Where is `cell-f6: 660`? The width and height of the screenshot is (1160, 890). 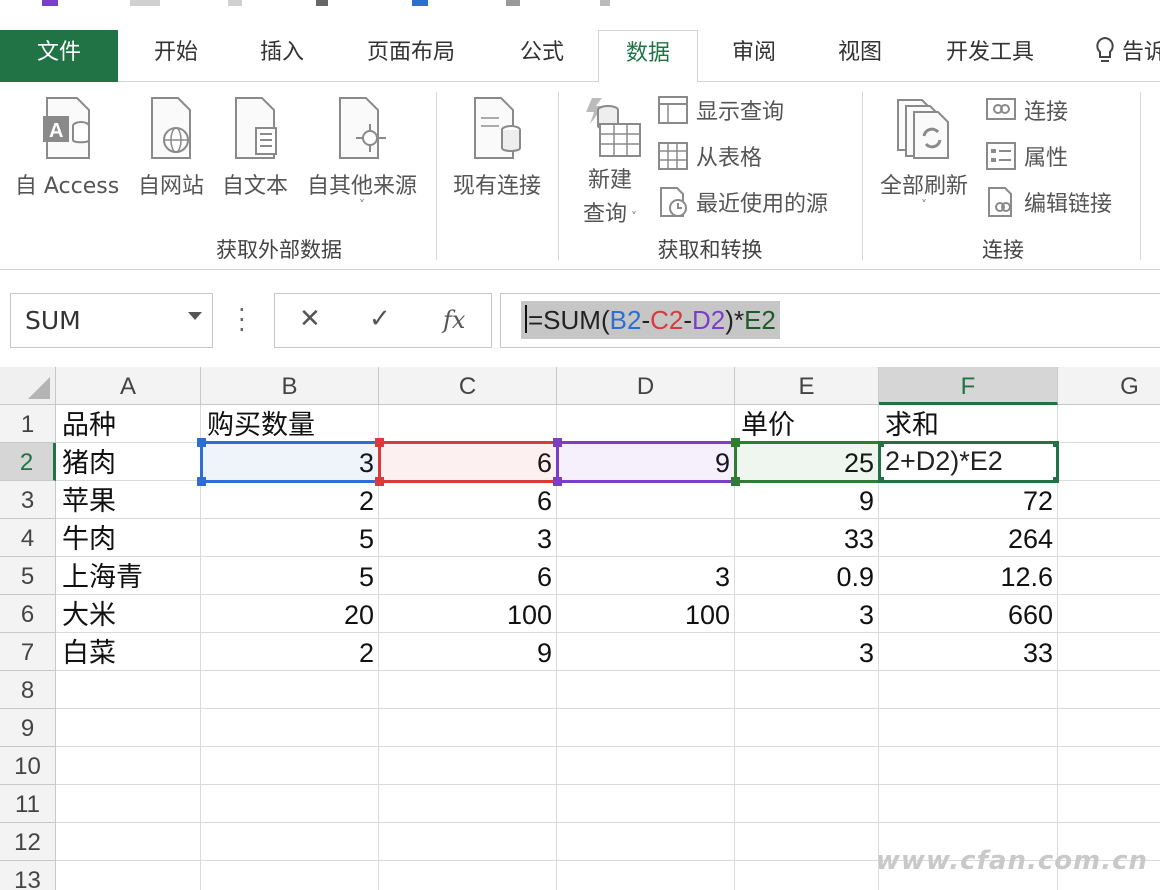 cell-f6: 660 is located at coordinates (968, 614).